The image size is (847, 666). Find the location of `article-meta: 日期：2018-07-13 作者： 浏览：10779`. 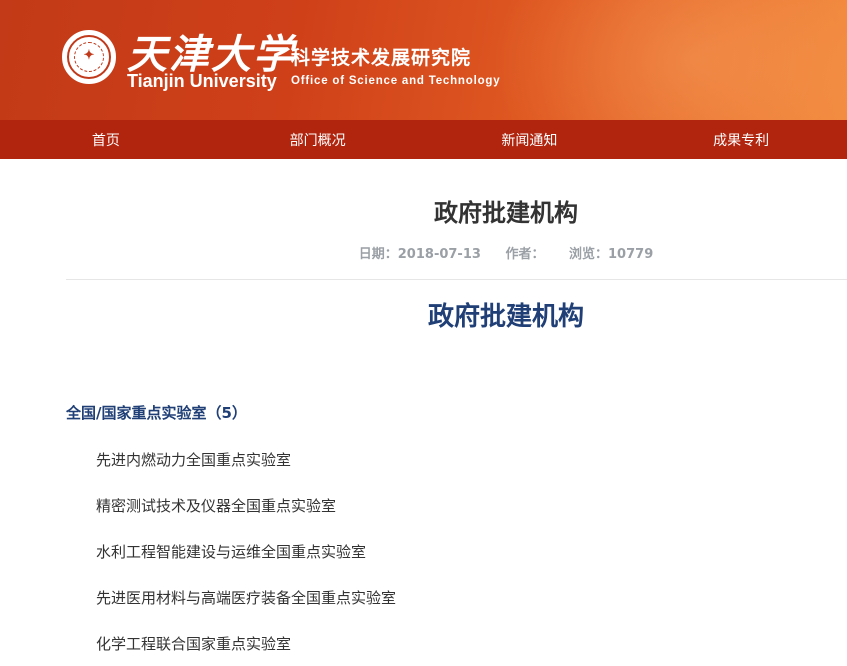

article-meta: 日期：2018-07-13 作者： 浏览：10779 is located at coordinates (456, 252).